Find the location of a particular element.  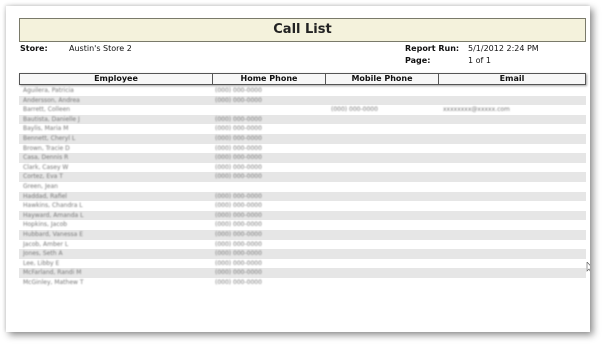

table-row: Cortez, Eva T (000) 000-0000 is located at coordinates (302, 177).